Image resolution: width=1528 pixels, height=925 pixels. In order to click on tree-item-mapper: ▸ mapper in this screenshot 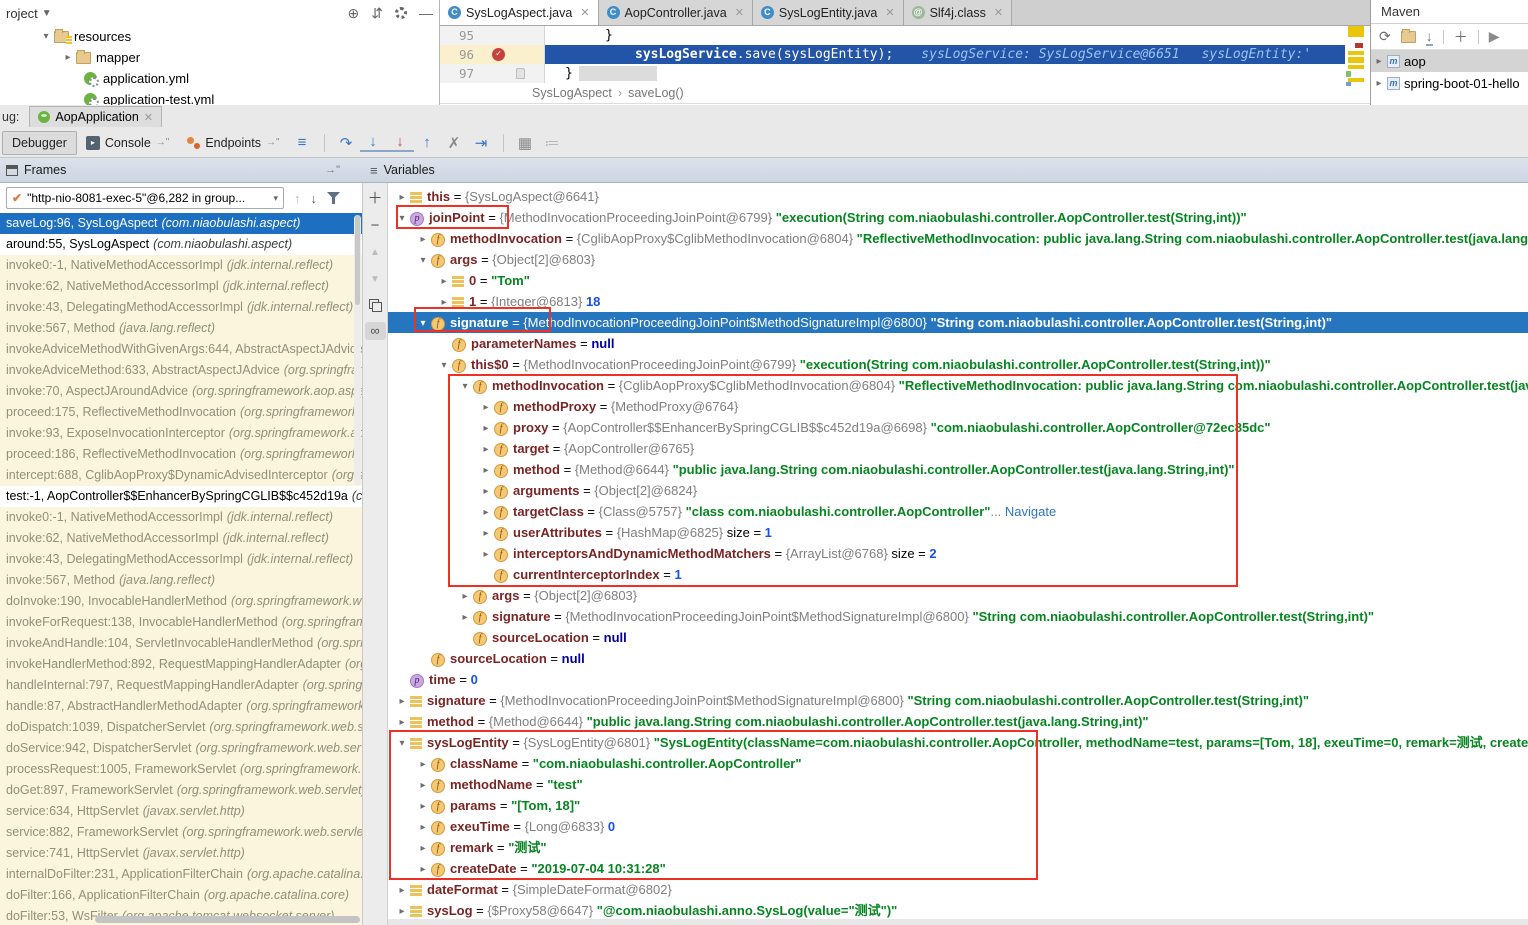, I will do `click(219, 57)`.